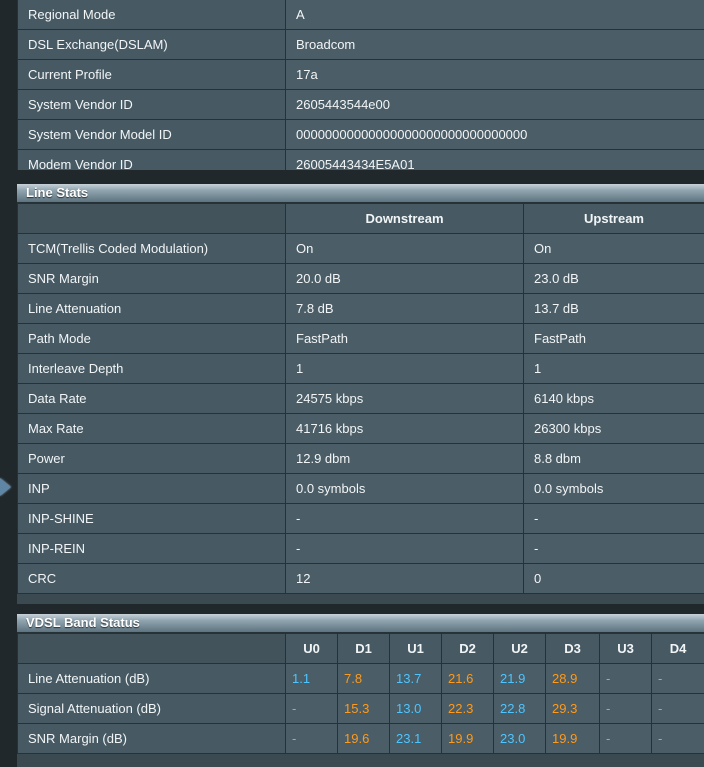 This screenshot has height=767, width=704. I want to click on band-value-u2: 22.8, so click(519, 708).